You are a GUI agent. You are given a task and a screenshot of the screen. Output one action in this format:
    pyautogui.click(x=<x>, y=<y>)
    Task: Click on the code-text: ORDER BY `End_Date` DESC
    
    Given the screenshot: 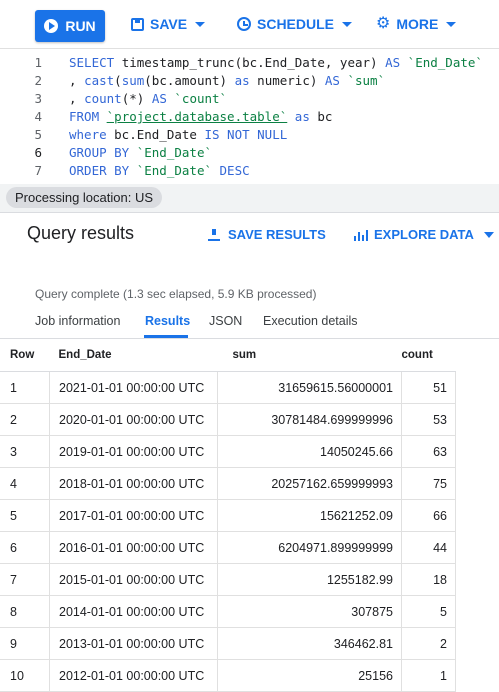 What is the action you would take?
    pyautogui.click(x=159, y=171)
    